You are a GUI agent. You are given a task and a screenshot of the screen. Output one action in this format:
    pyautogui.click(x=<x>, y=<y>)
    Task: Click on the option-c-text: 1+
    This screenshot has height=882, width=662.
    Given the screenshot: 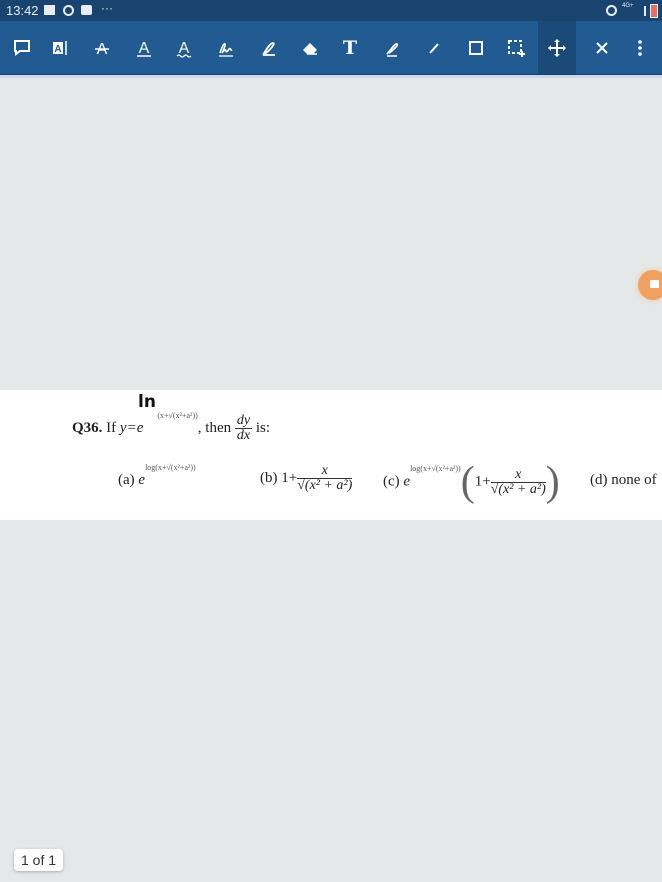 What is the action you would take?
    pyautogui.click(x=482, y=481)
    